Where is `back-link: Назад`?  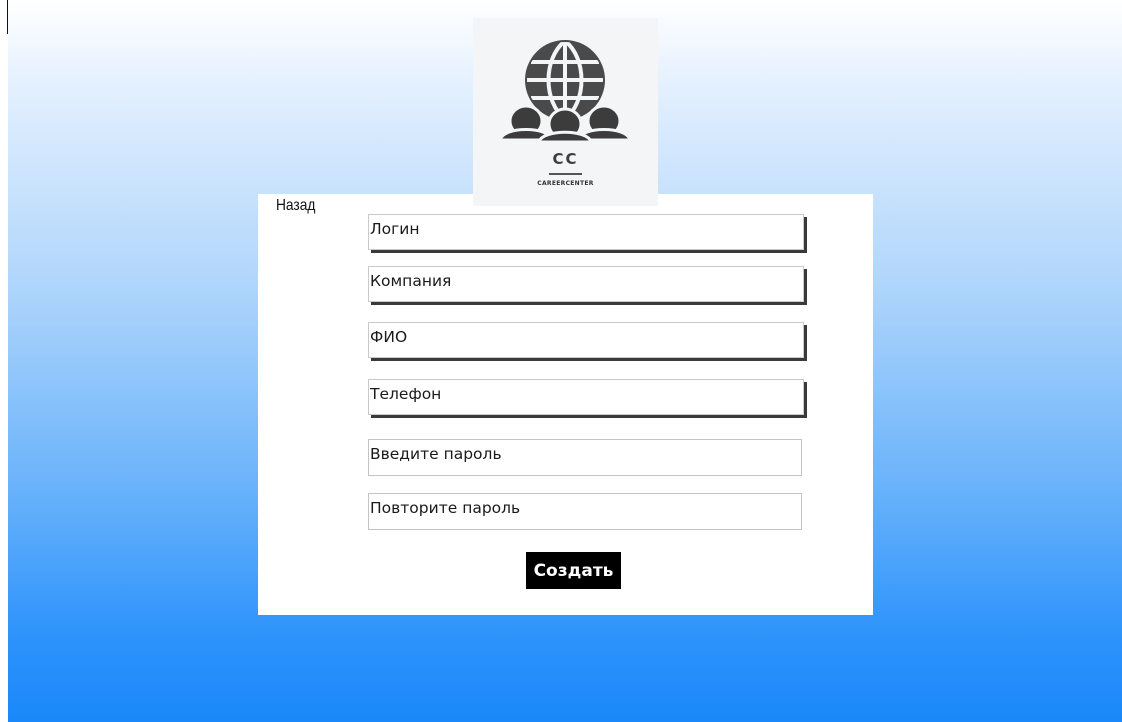 back-link: Назад is located at coordinates (295, 206).